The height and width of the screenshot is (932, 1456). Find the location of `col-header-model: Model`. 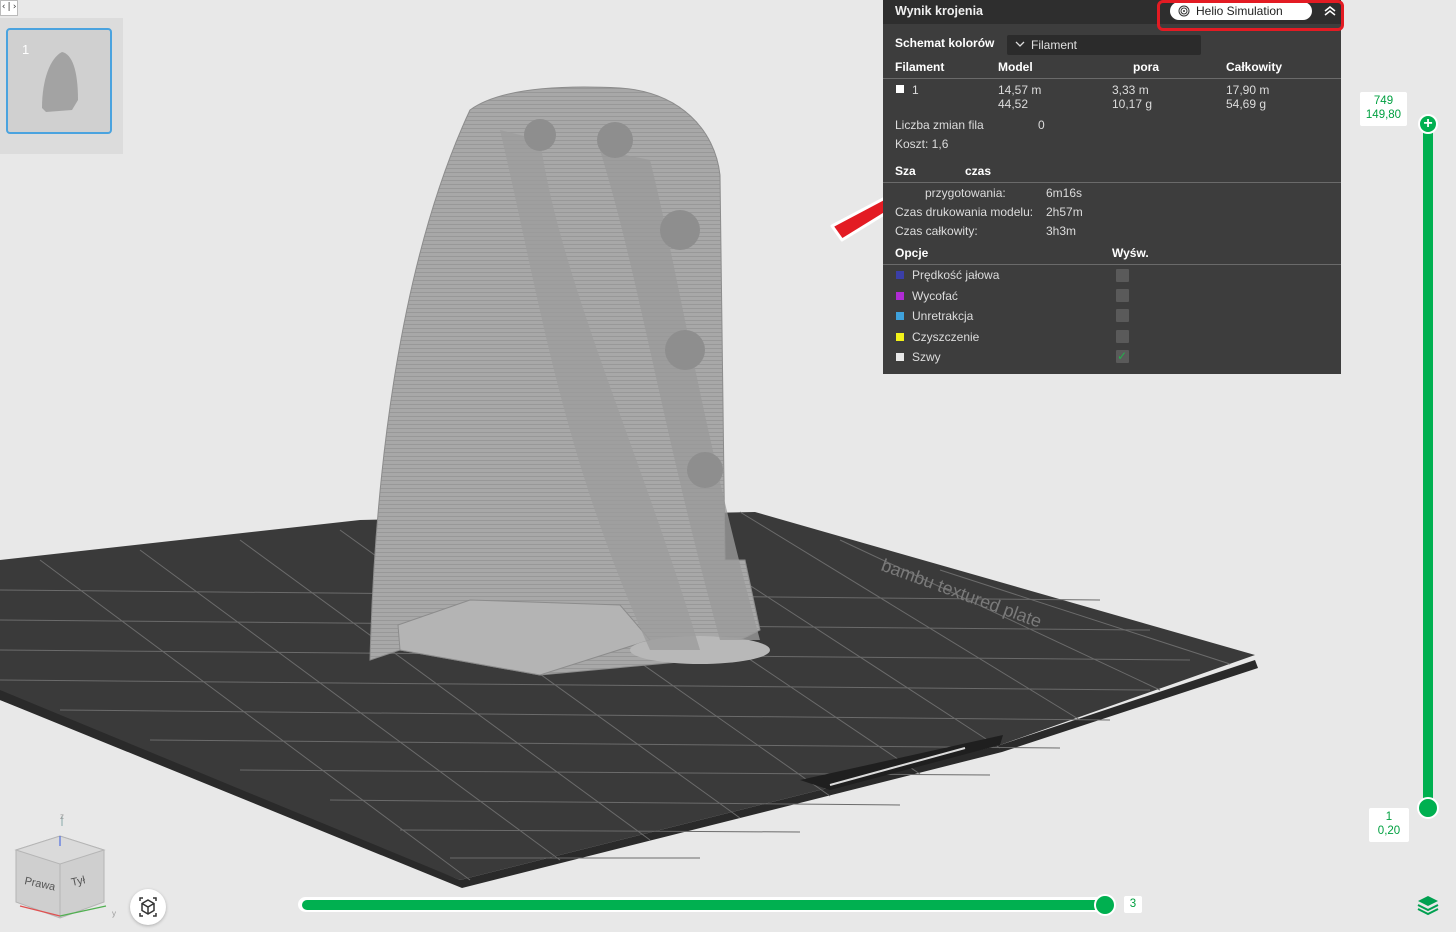

col-header-model: Model is located at coordinates (1015, 67).